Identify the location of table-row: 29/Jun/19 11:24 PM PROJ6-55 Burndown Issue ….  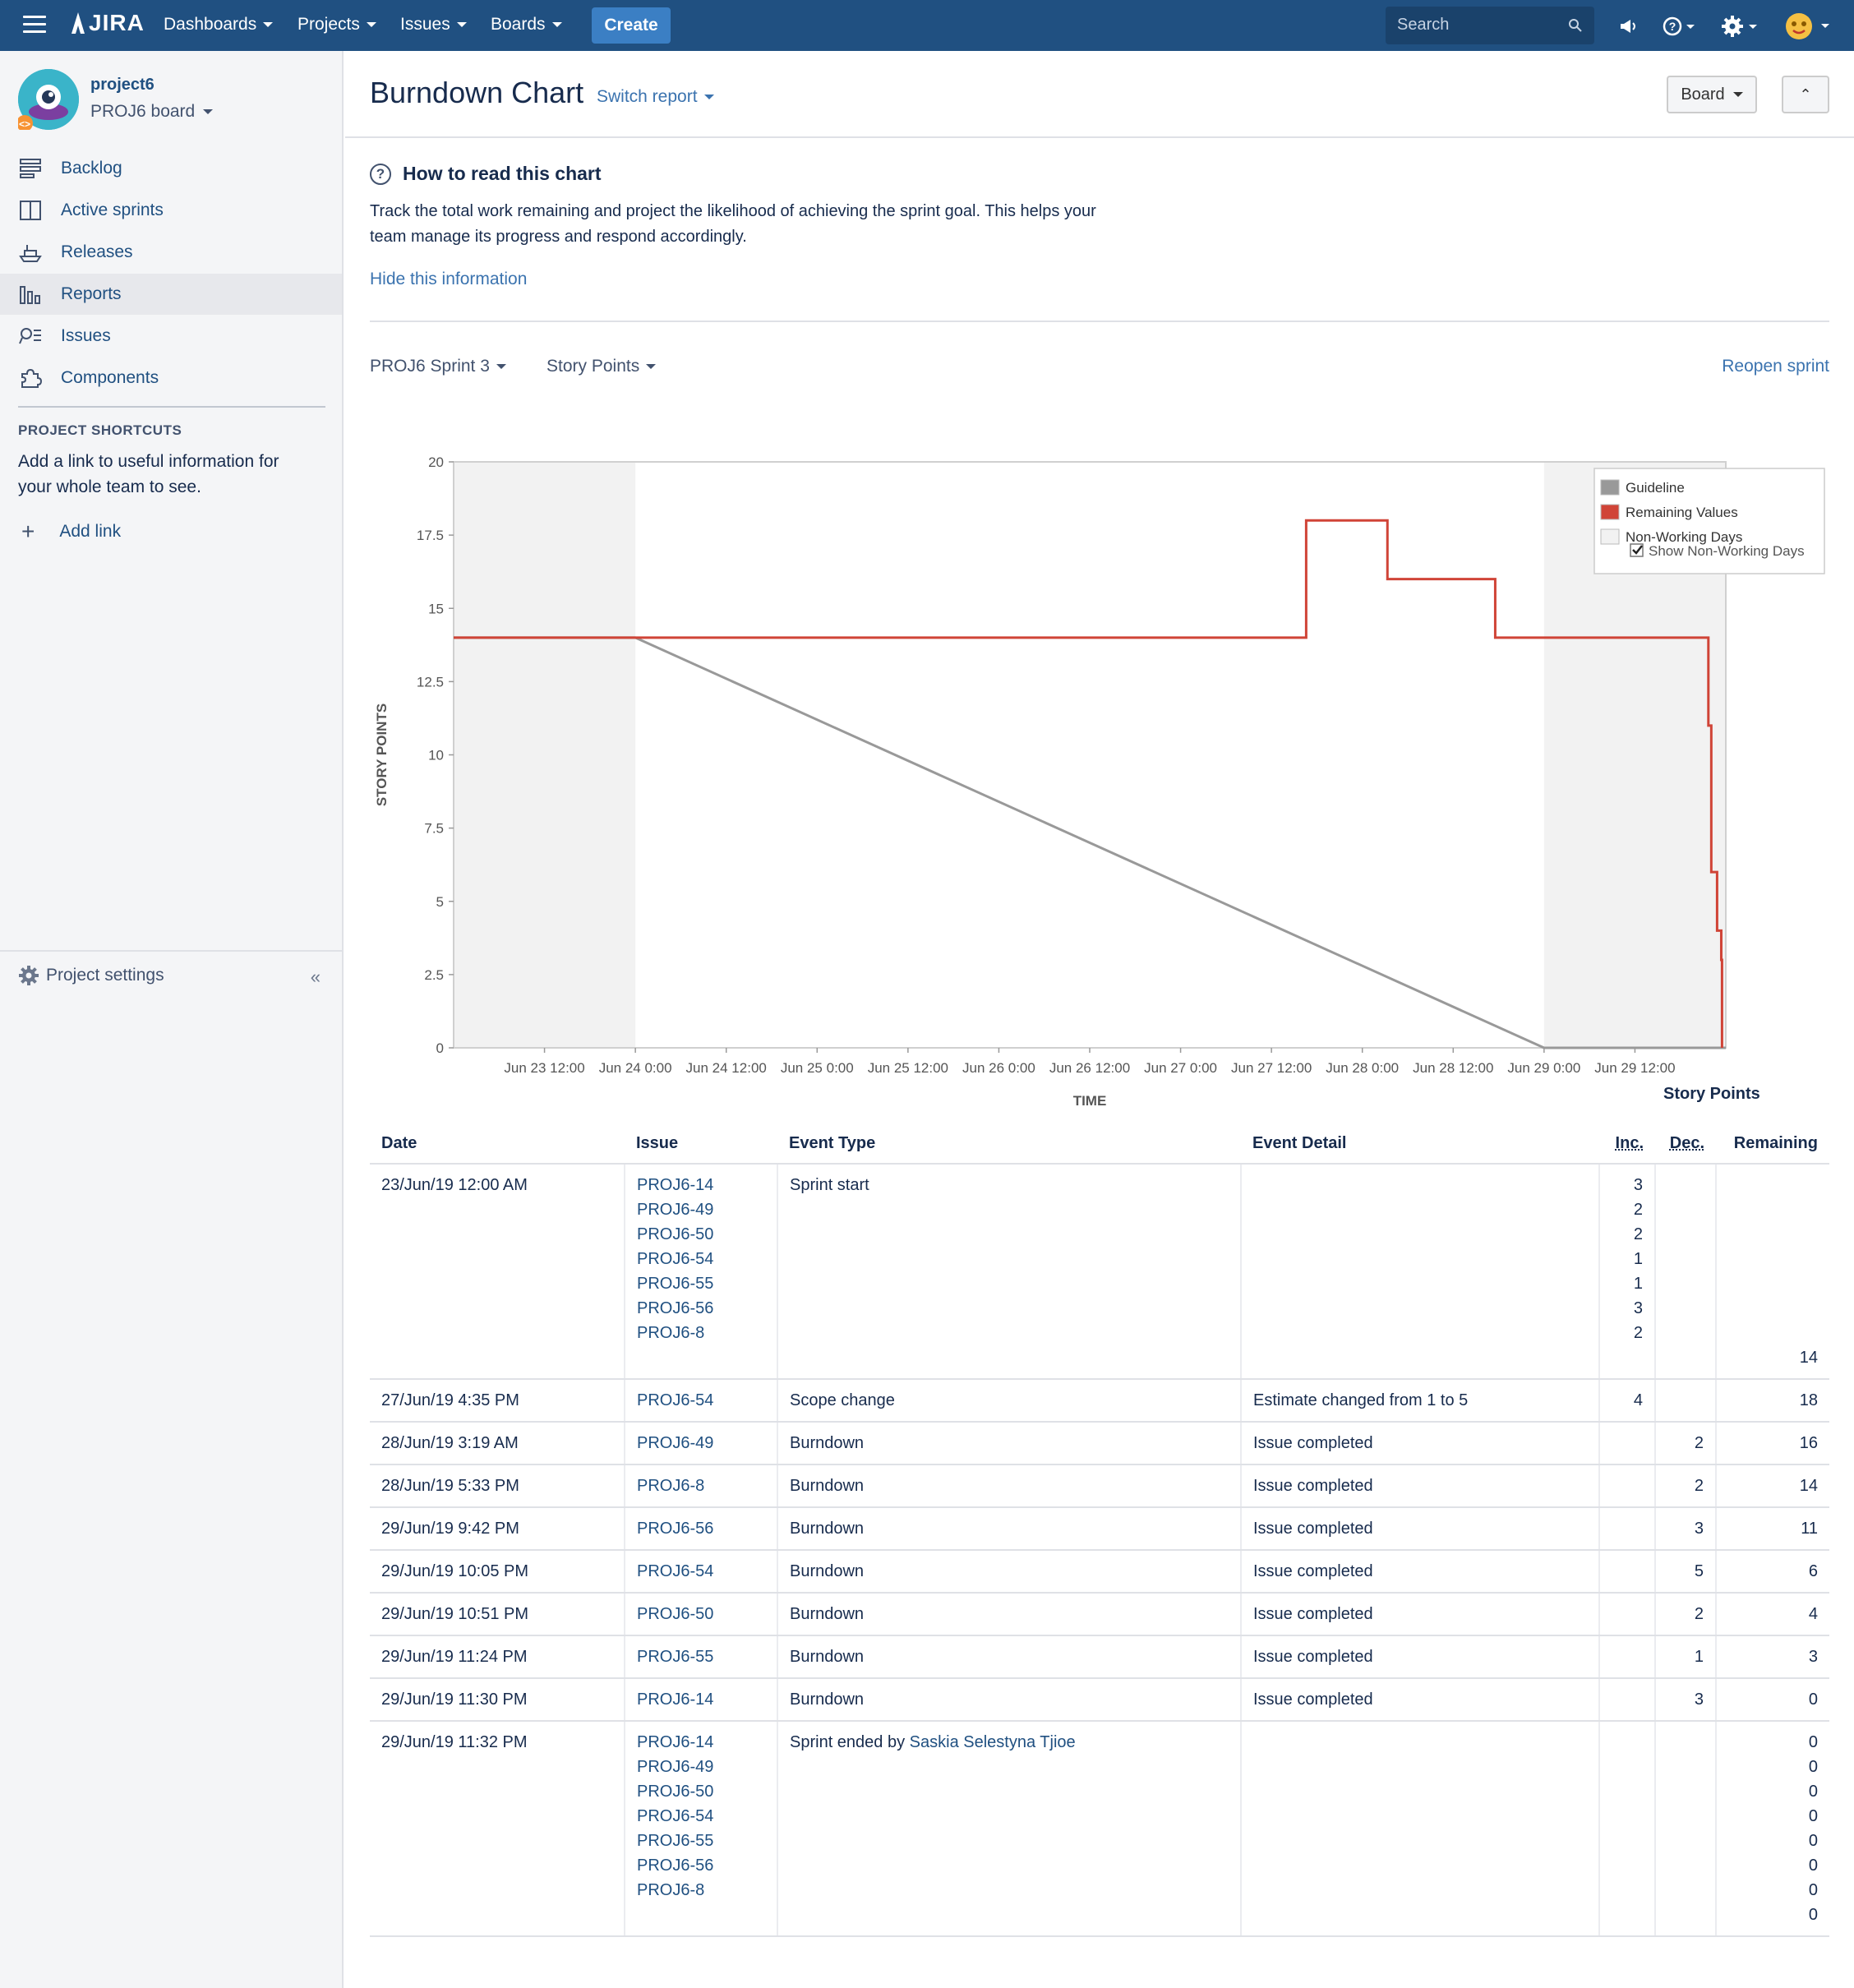
(1099, 1657).